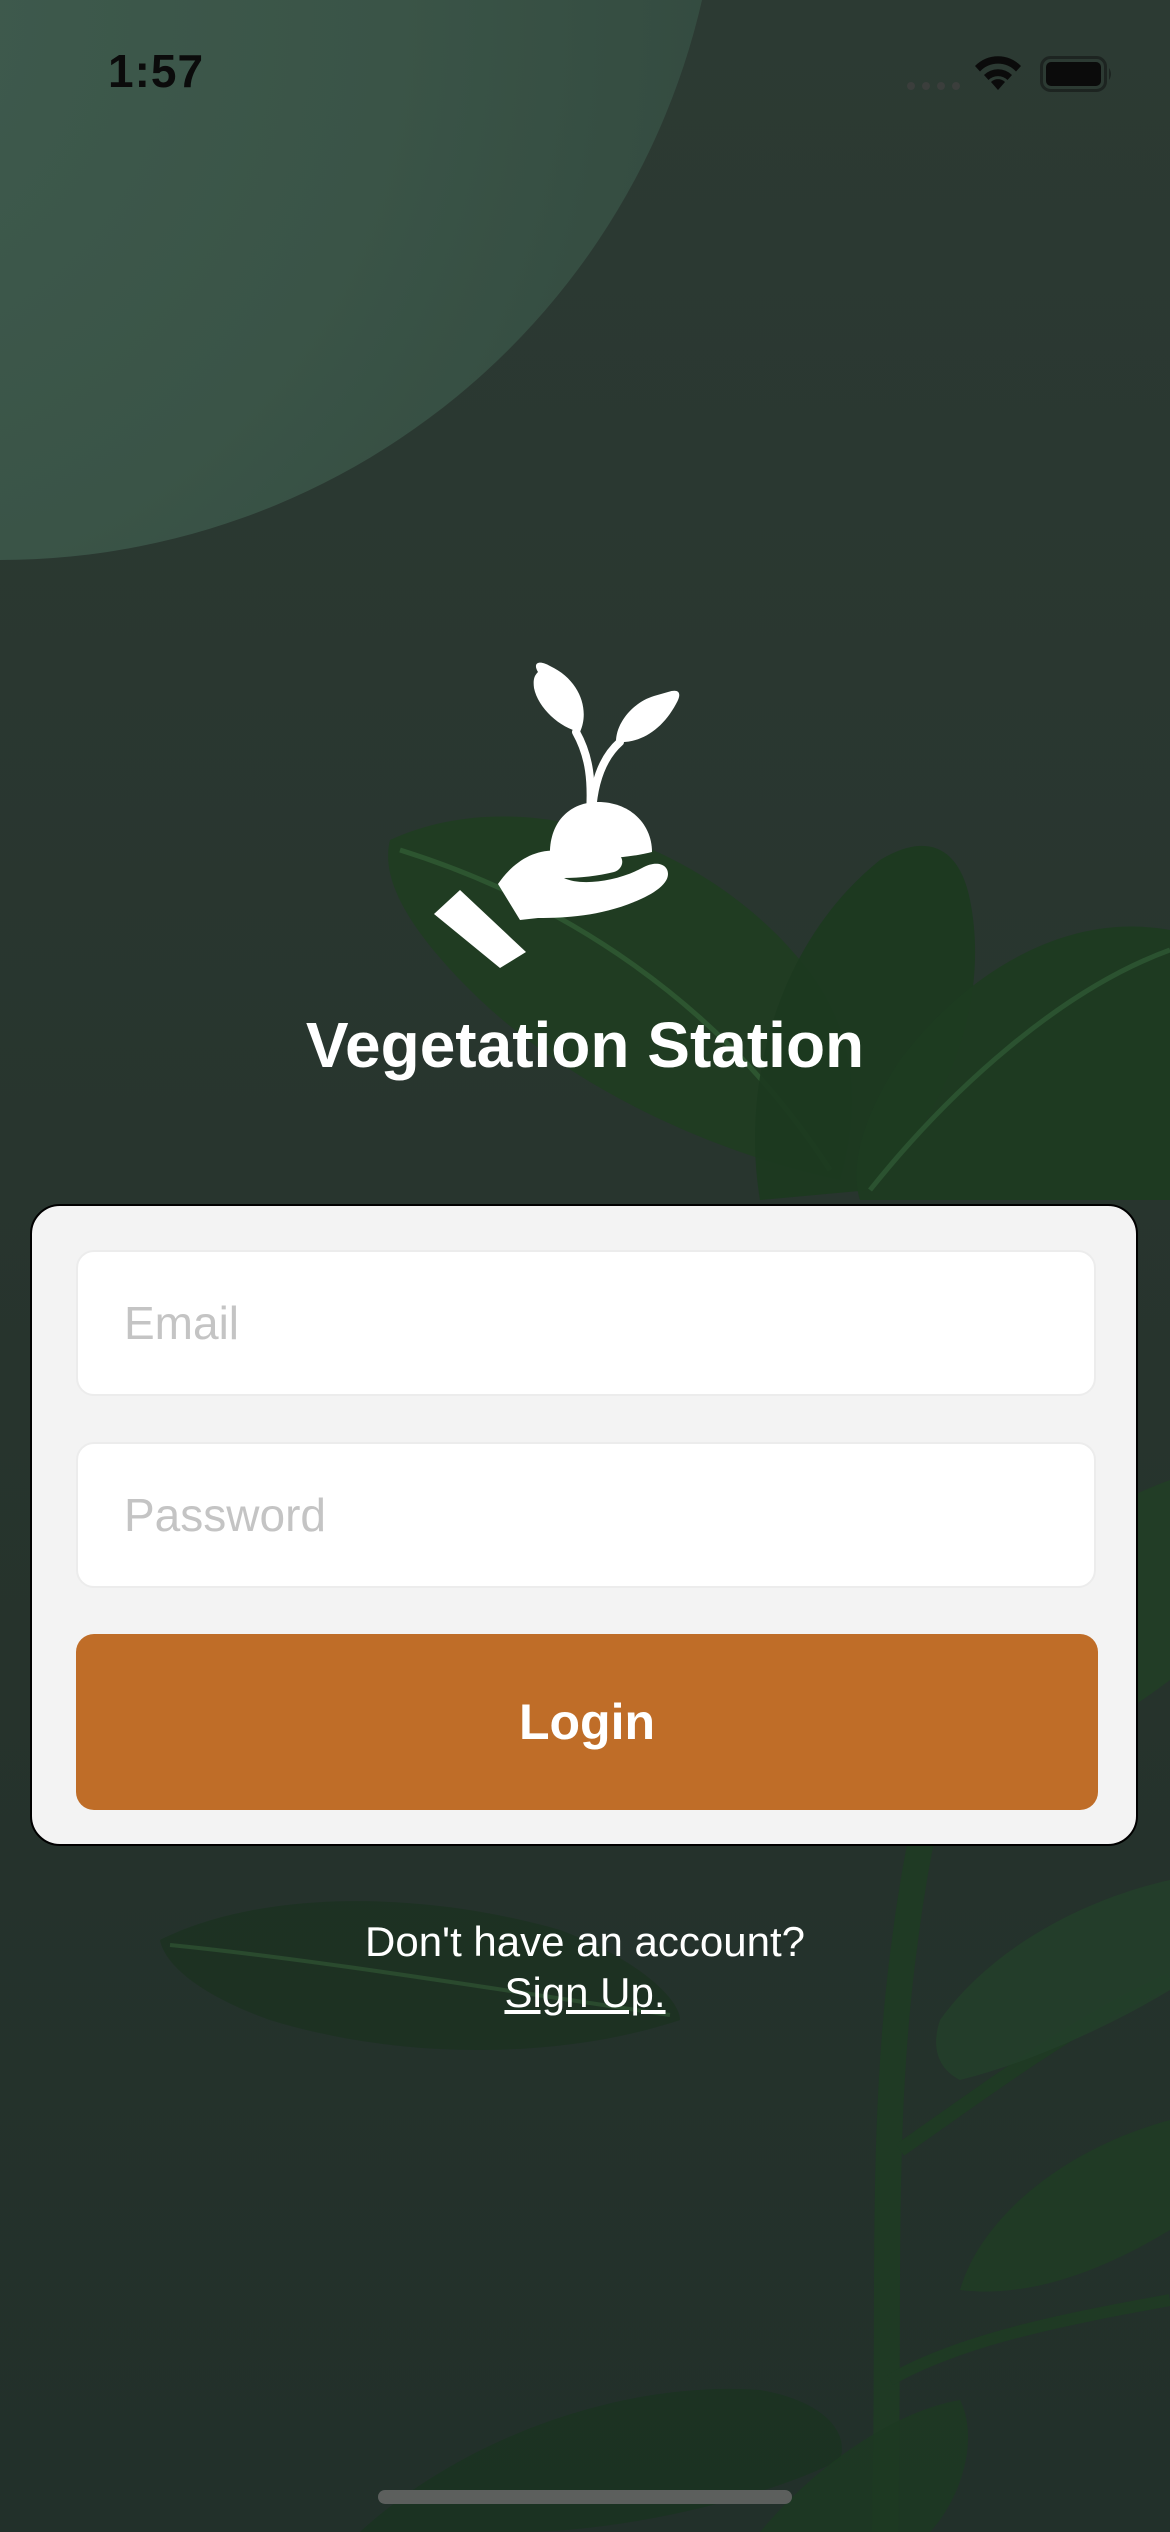  Describe the element at coordinates (585, 1941) in the screenshot. I see `signup-prompt: Don't have an account?` at that location.